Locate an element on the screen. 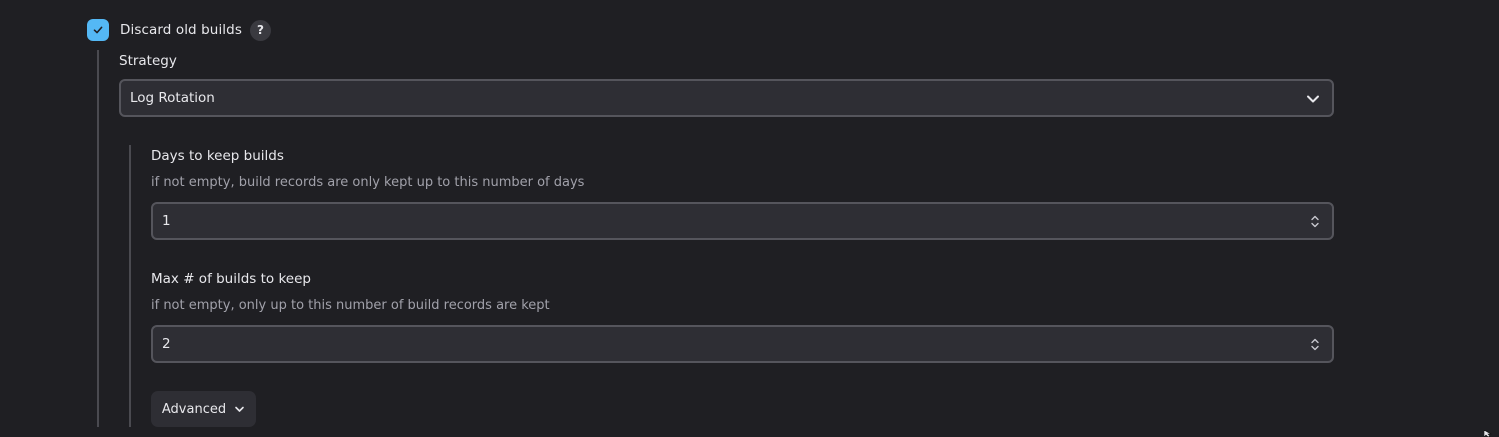 Image resolution: width=1499 pixels, height=437 pixels. discard-old-builds-label: Discard old builds is located at coordinates (181, 30).